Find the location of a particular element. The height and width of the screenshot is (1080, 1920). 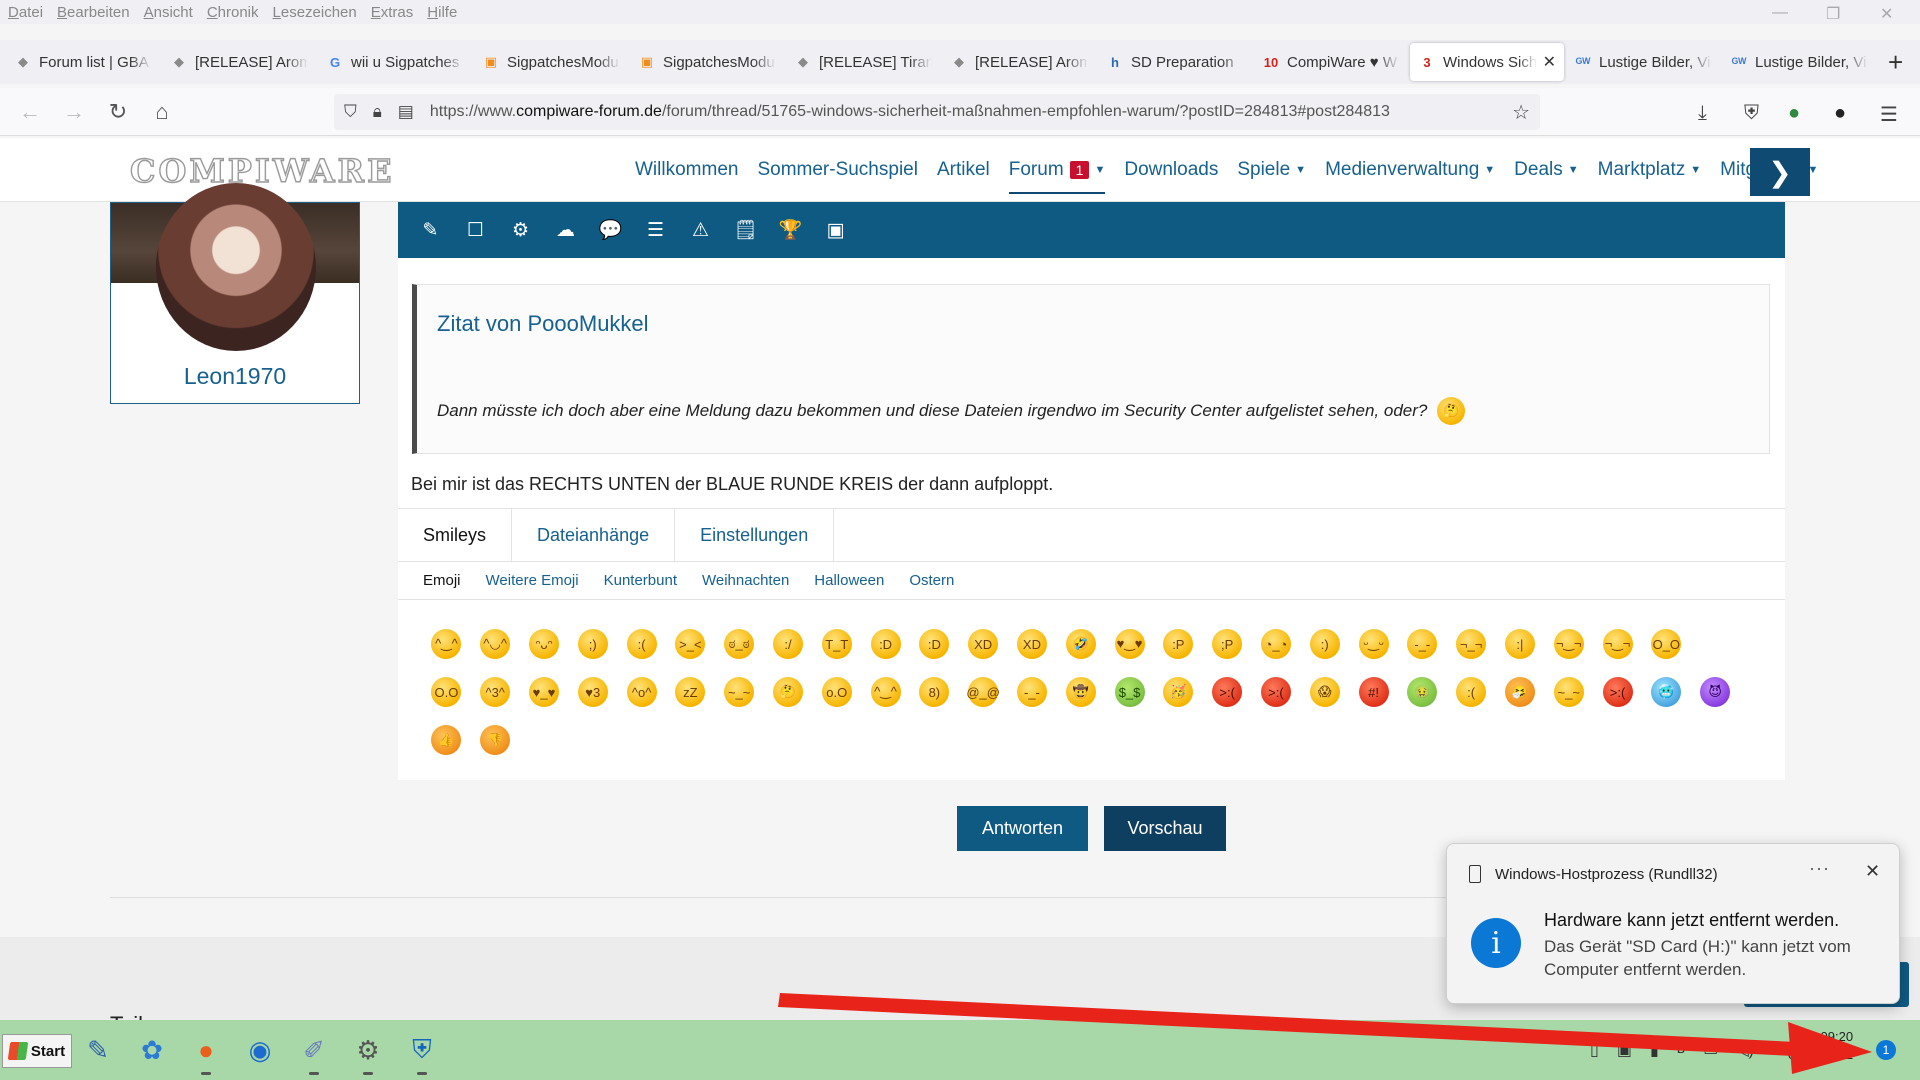

browser-tab: Gwii u Sigpatches is located at coordinates (395, 62).